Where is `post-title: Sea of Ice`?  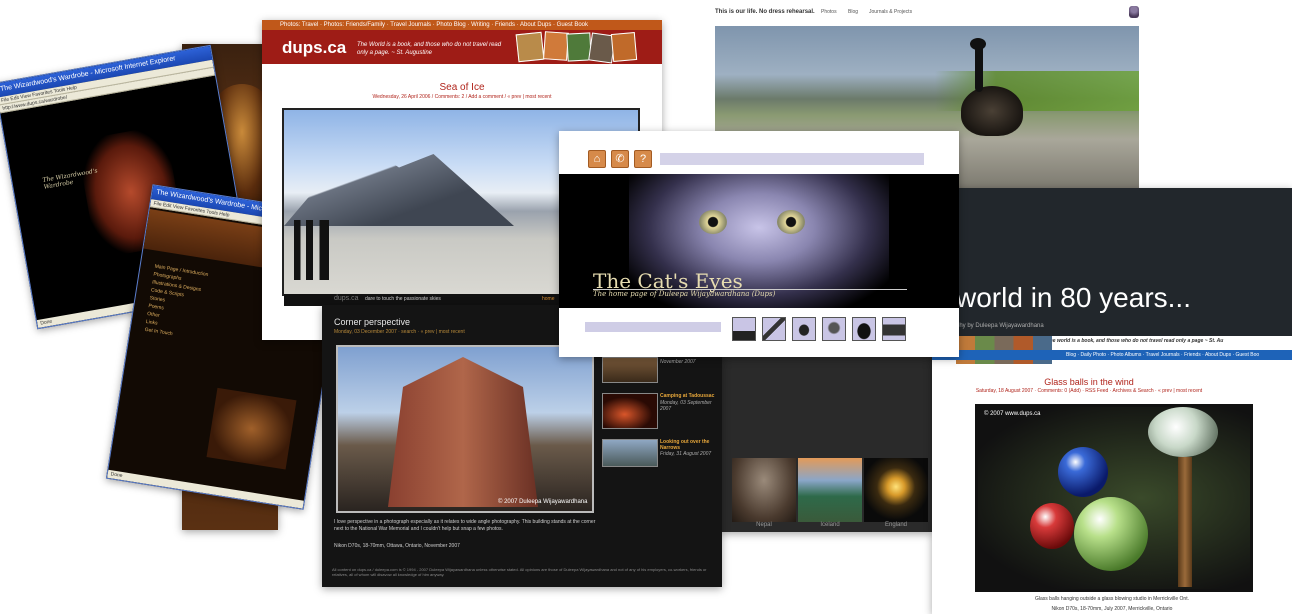 post-title: Sea of Ice is located at coordinates (462, 87).